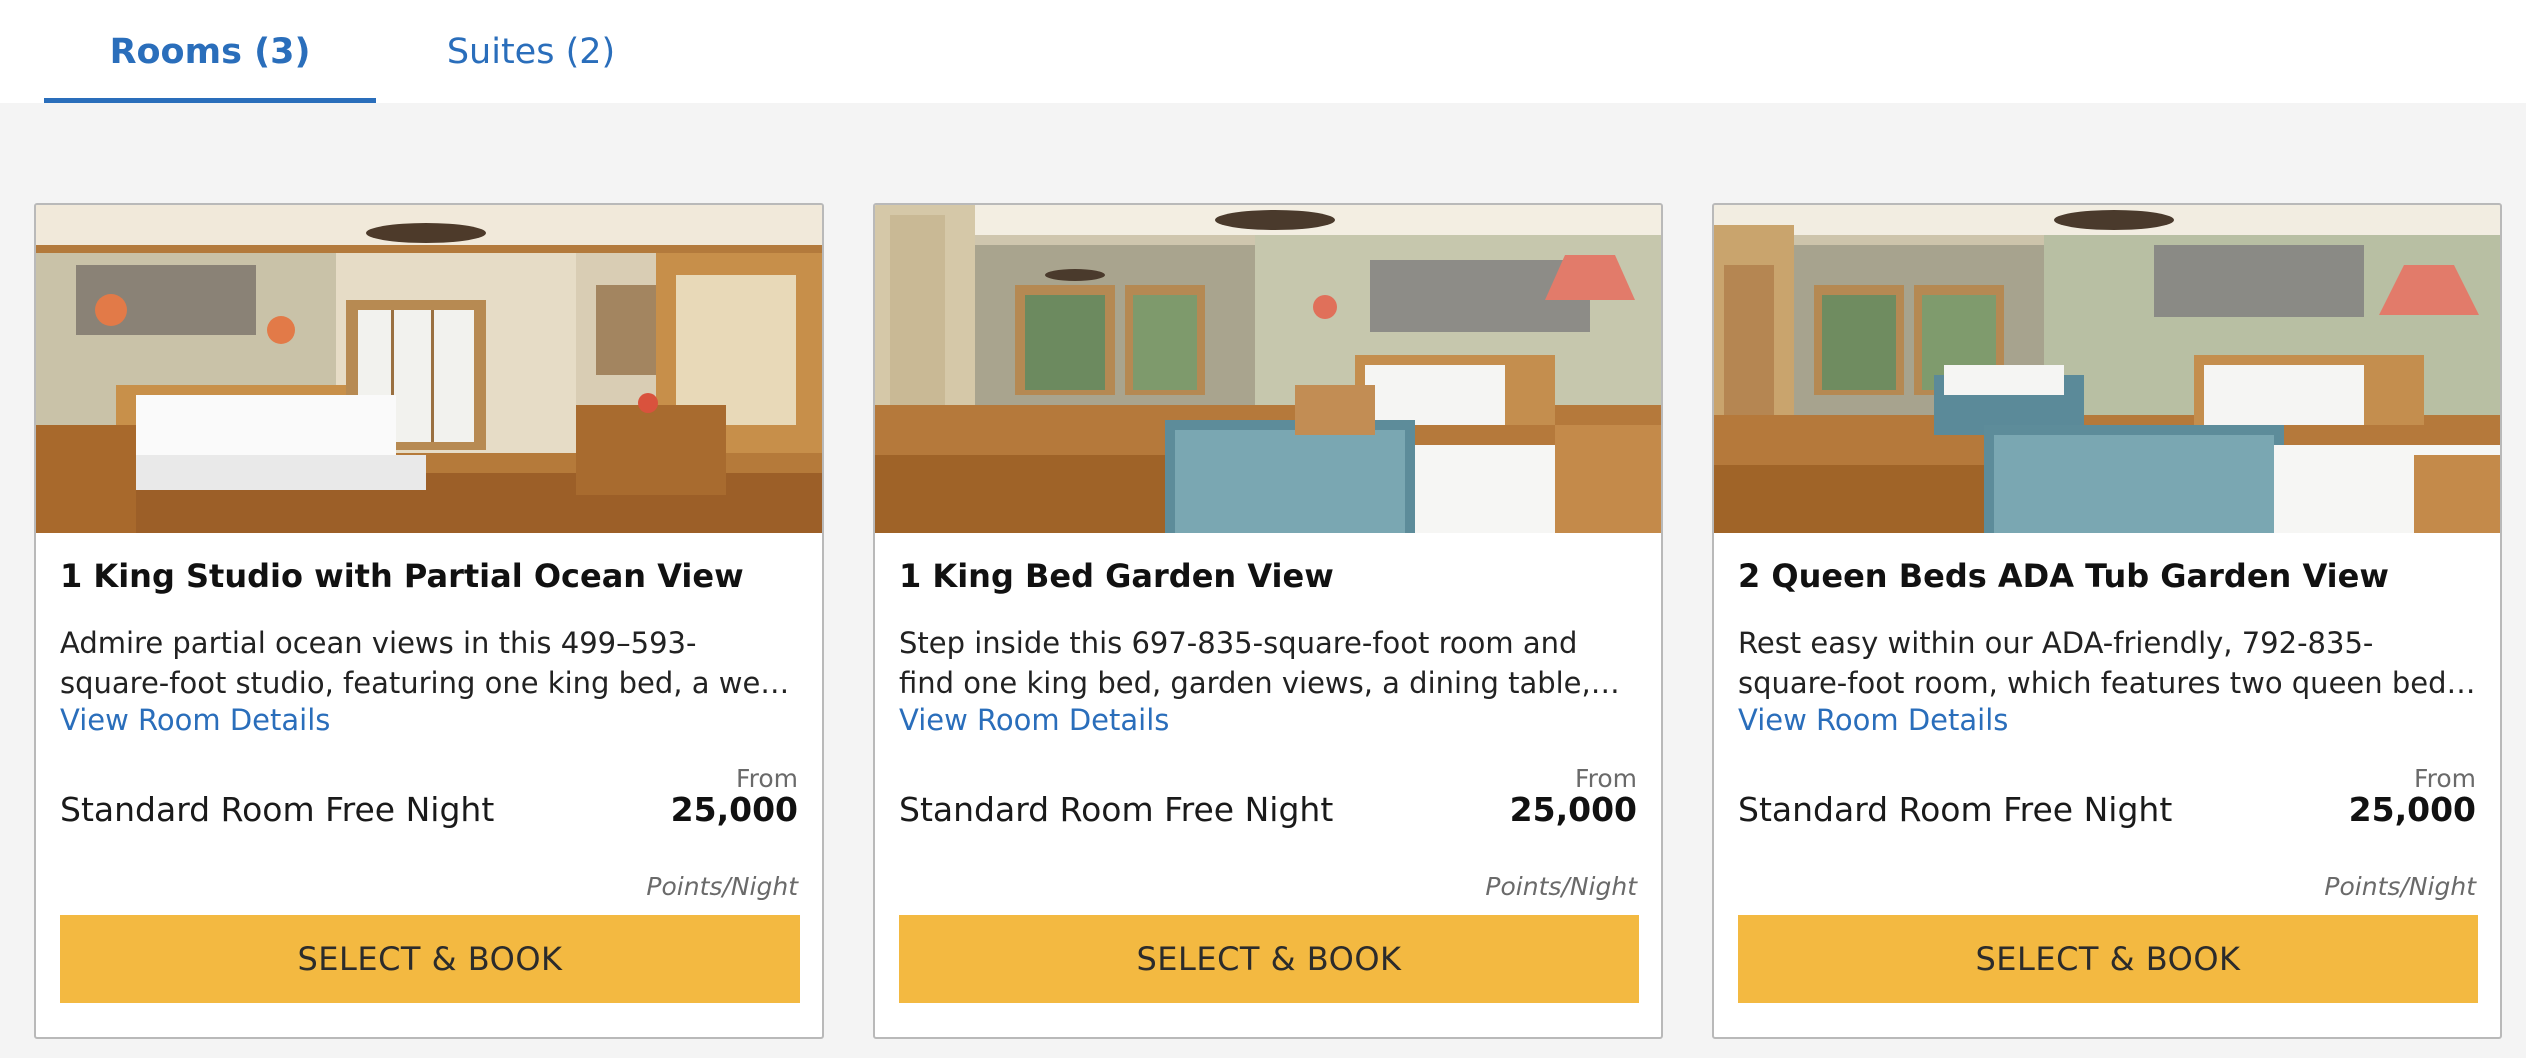 The image size is (2526, 1058). I want to click on room-type-tabs: Rooms (3) Suites (2), so click(1263, 51).